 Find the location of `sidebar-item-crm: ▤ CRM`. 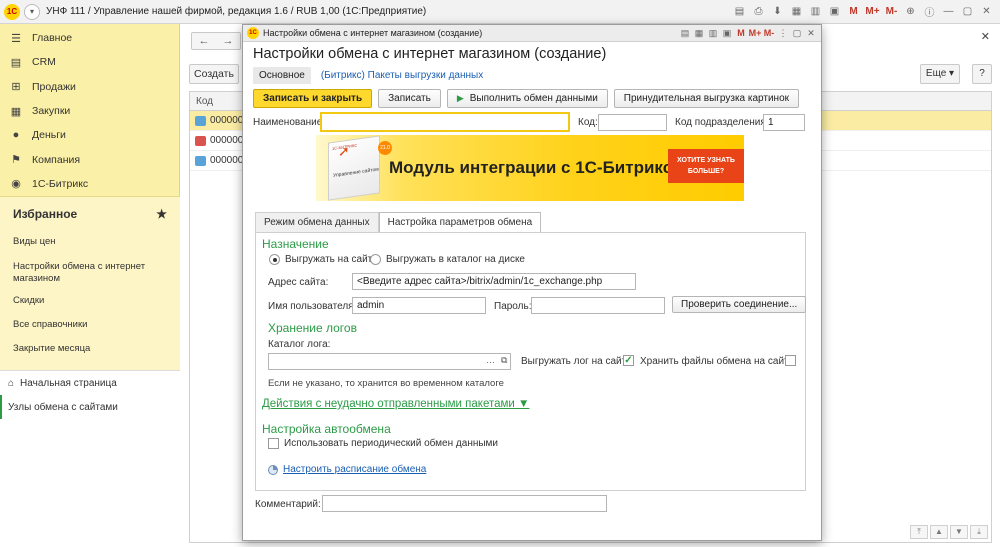

sidebar-item-crm: ▤ CRM is located at coordinates (89, 62).